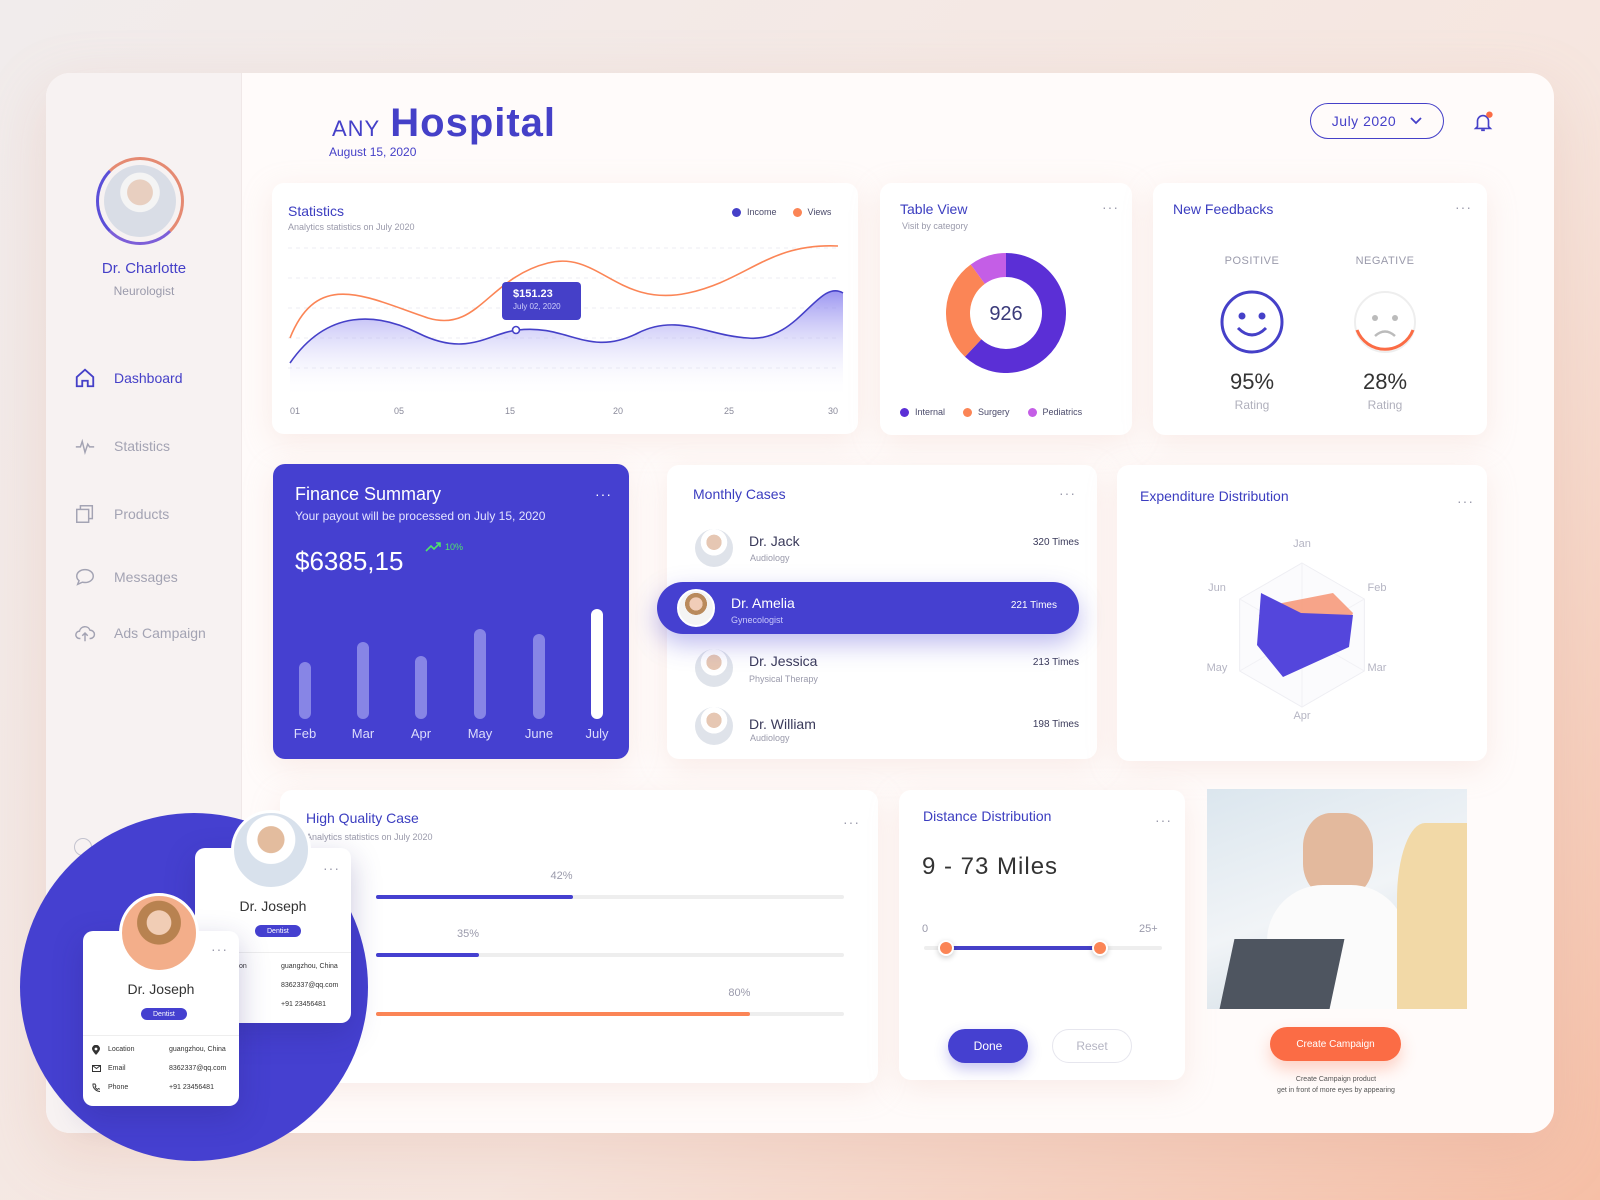 Image resolution: width=1600 pixels, height=1200 pixels. What do you see at coordinates (154, 378) in the screenshot?
I see `sidebar-item-dashboard: Dashboard` at bounding box center [154, 378].